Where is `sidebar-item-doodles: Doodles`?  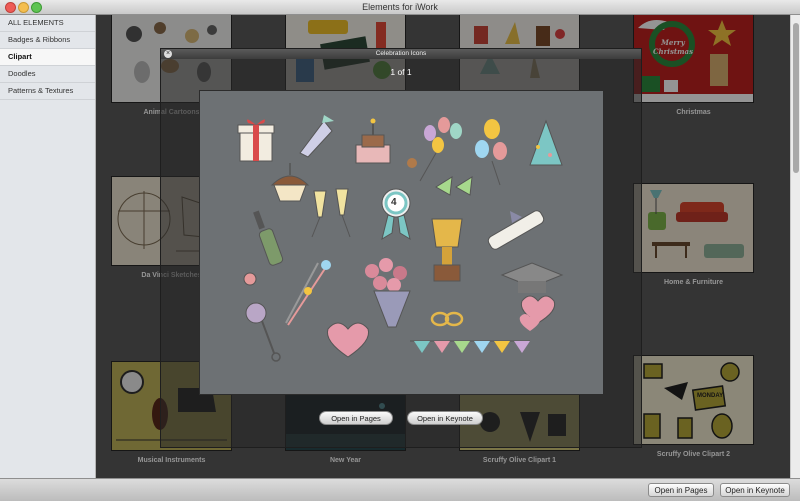 sidebar-item-doodles: Doodles is located at coordinates (47, 74).